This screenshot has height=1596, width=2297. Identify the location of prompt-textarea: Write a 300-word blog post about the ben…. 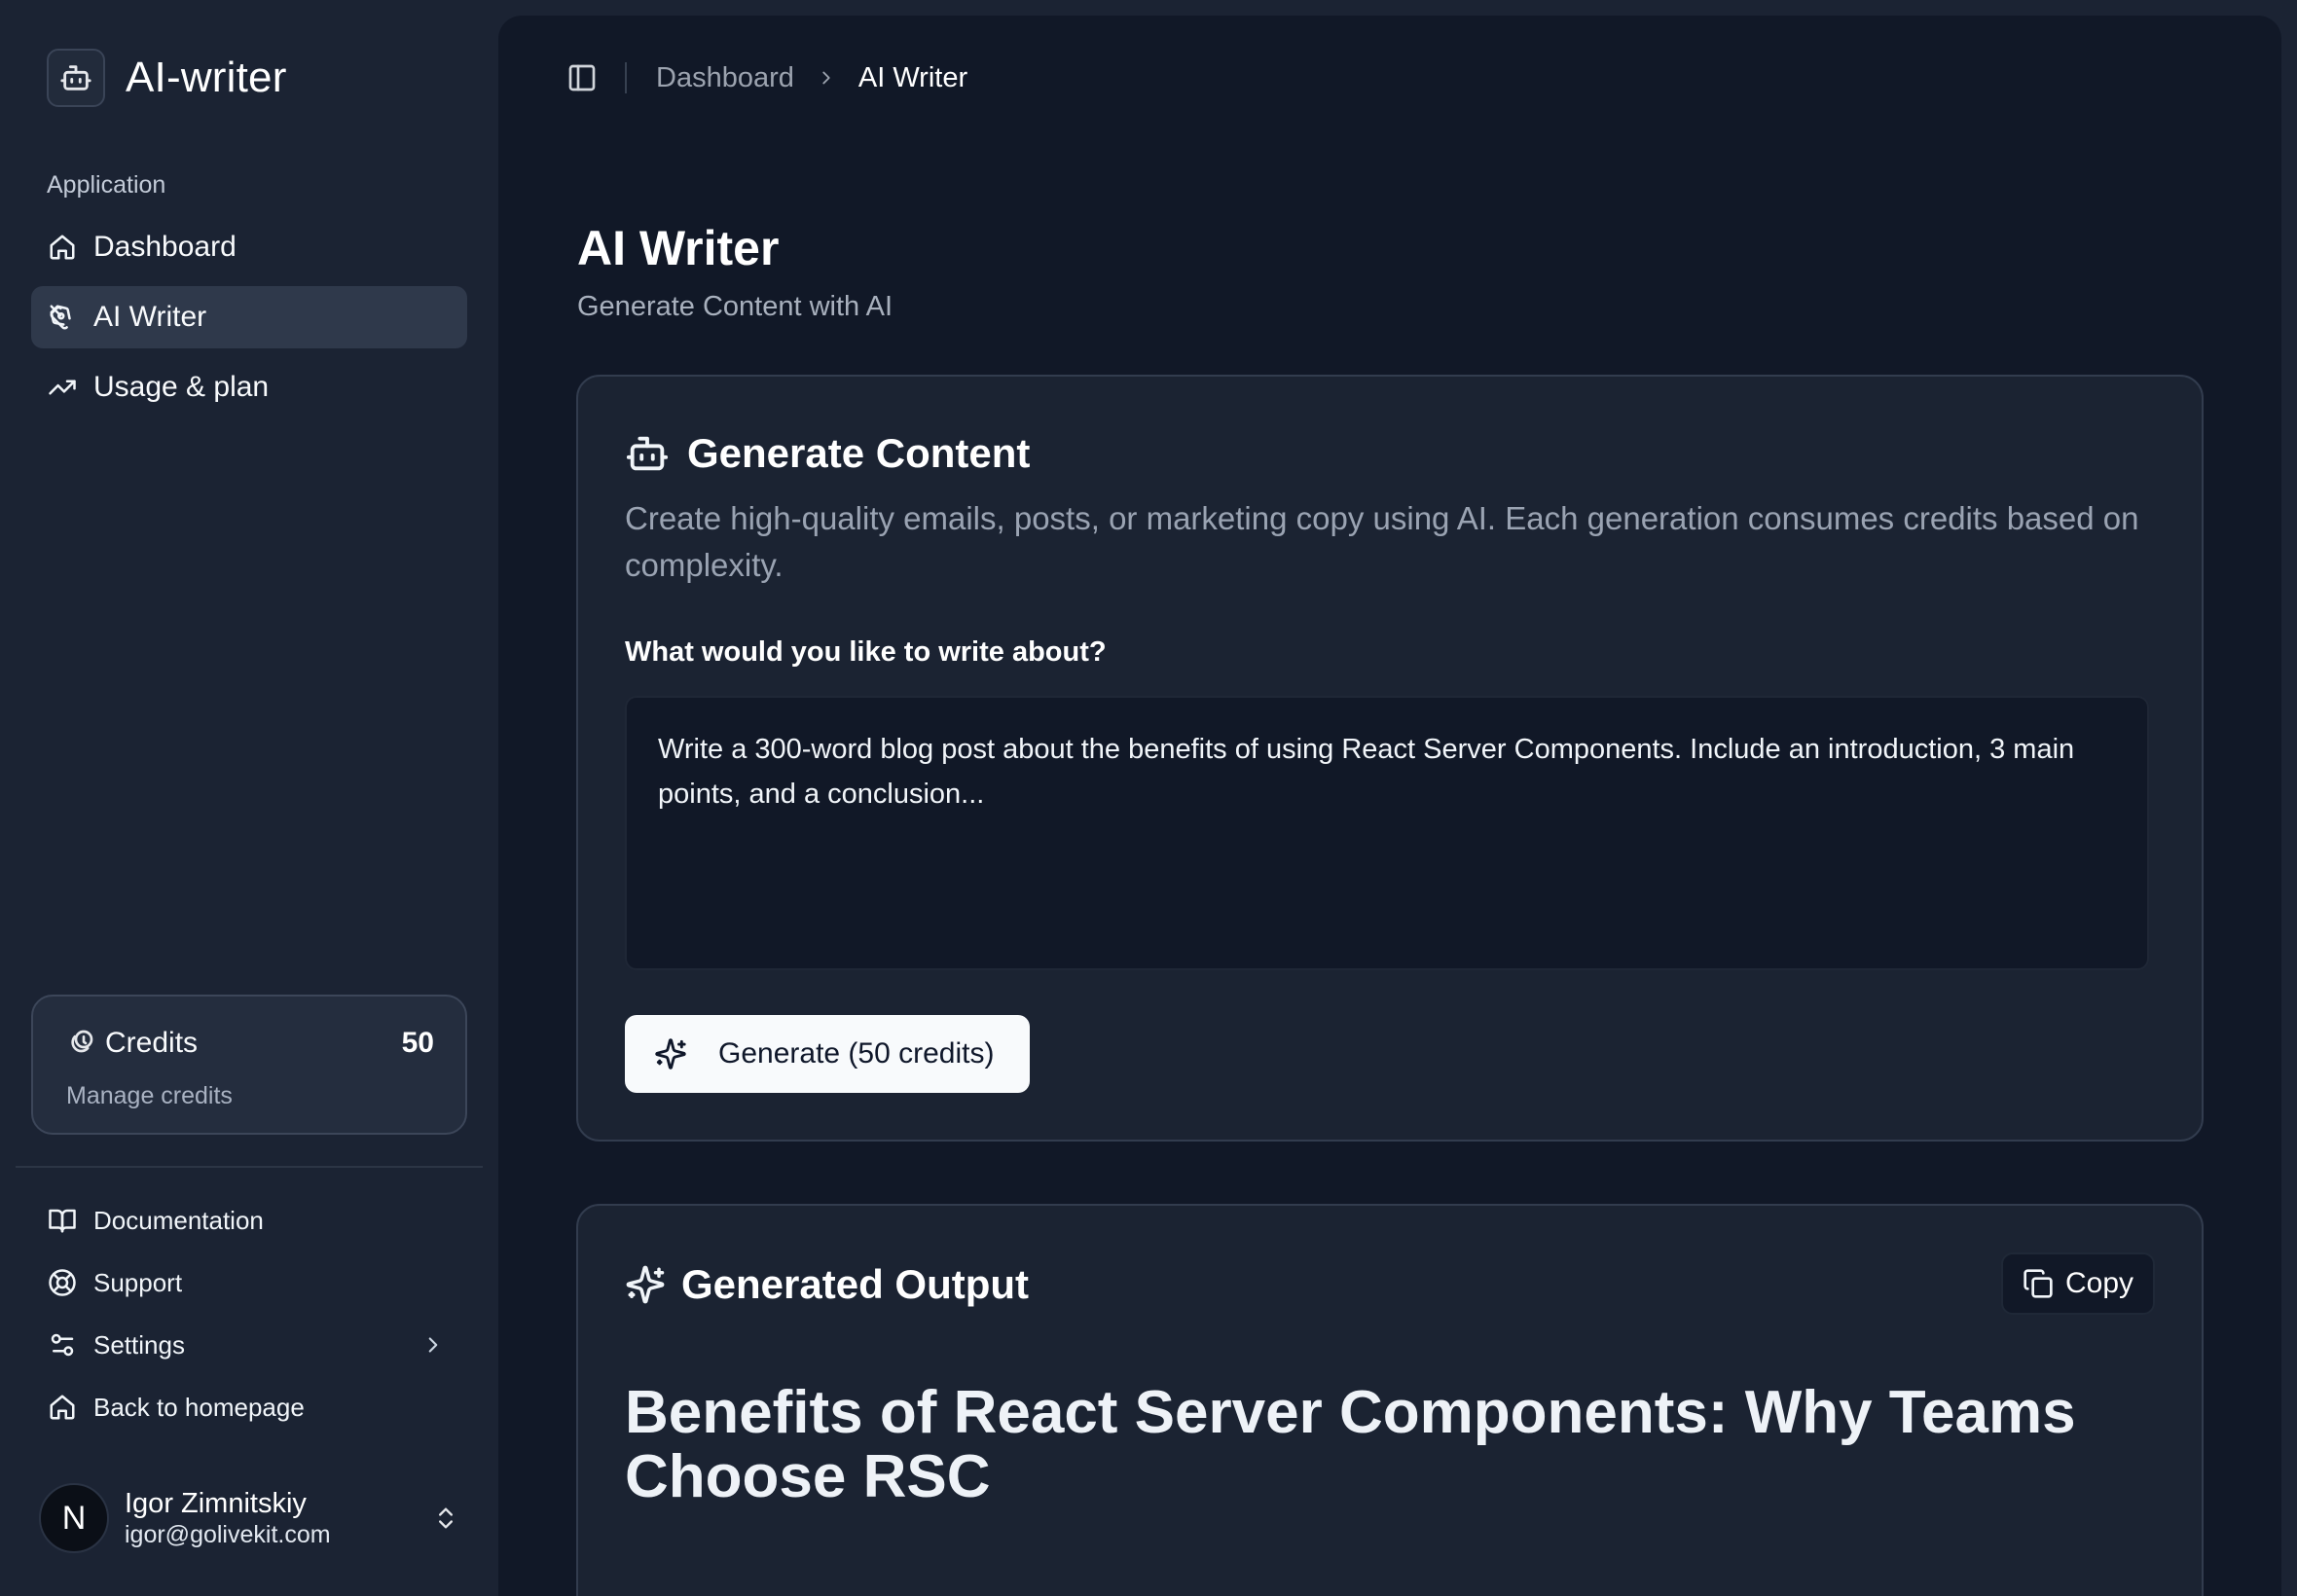
(1387, 833).